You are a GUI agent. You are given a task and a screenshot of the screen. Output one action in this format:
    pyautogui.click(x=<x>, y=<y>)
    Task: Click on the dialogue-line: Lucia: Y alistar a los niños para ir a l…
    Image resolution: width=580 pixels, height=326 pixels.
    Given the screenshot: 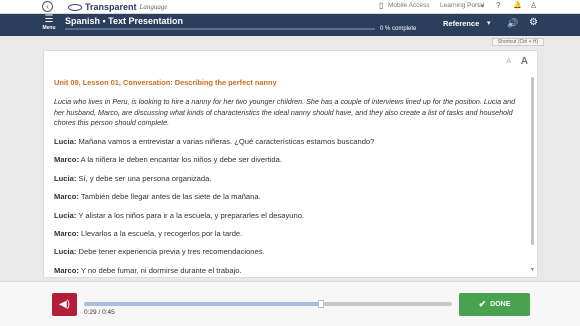 What is the action you would take?
    pyautogui.click(x=289, y=220)
    